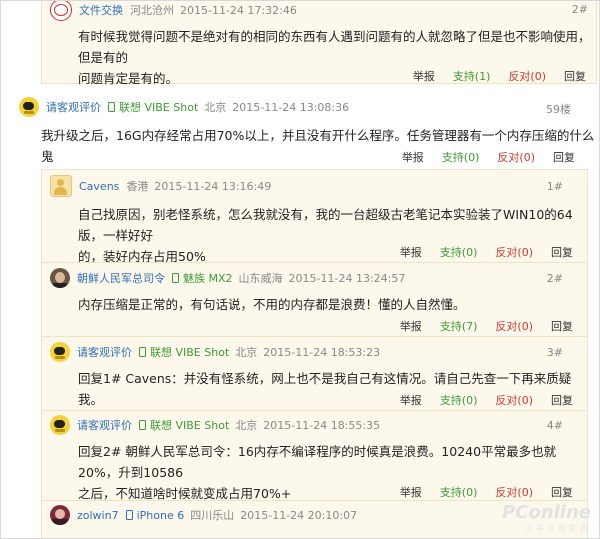  What do you see at coordinates (472, 76) in the screenshot?
I see `support-button: 支持(1)` at bounding box center [472, 76].